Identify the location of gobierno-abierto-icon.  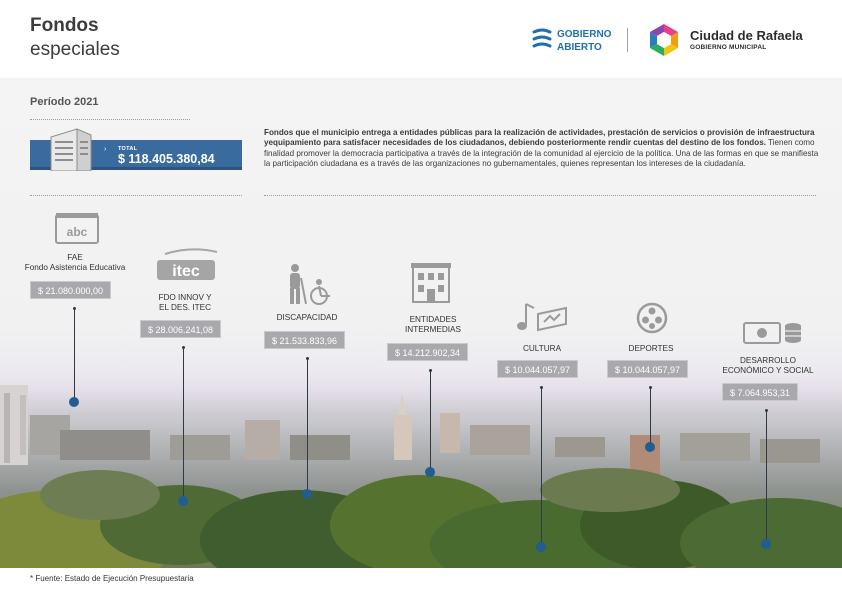
(542, 38).